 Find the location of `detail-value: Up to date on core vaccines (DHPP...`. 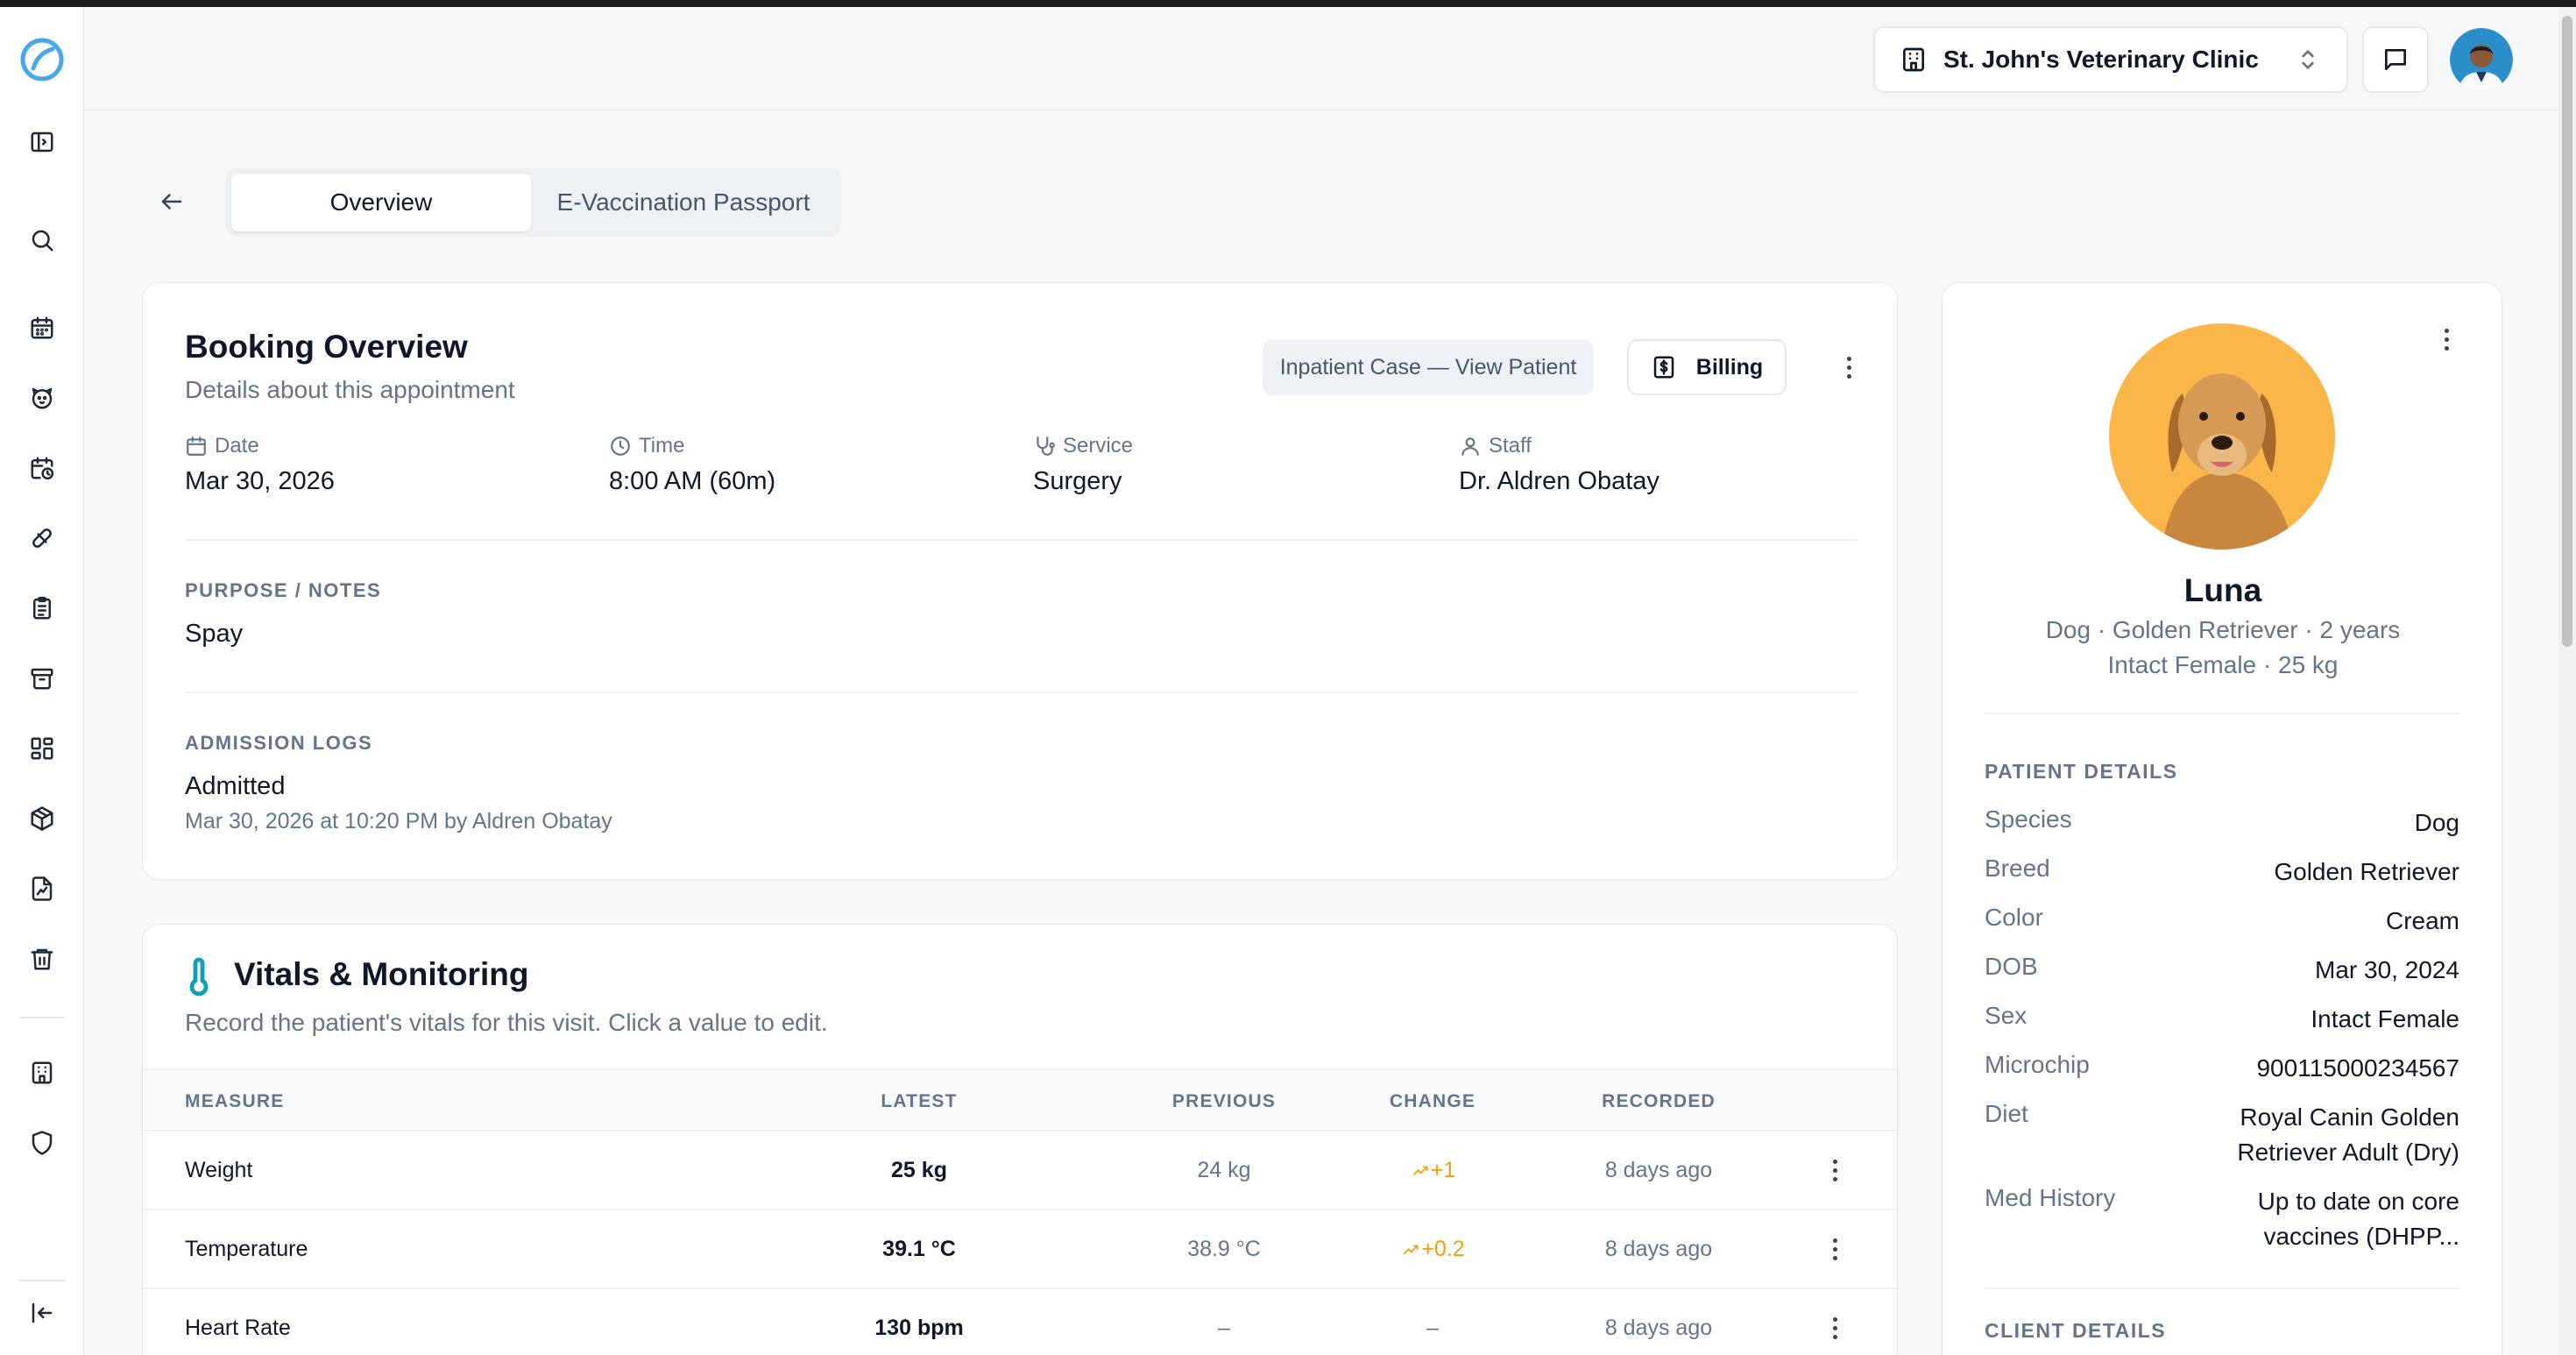

detail-value: Up to date on core vaccines (DHPP... is located at coordinates (2358, 1219).